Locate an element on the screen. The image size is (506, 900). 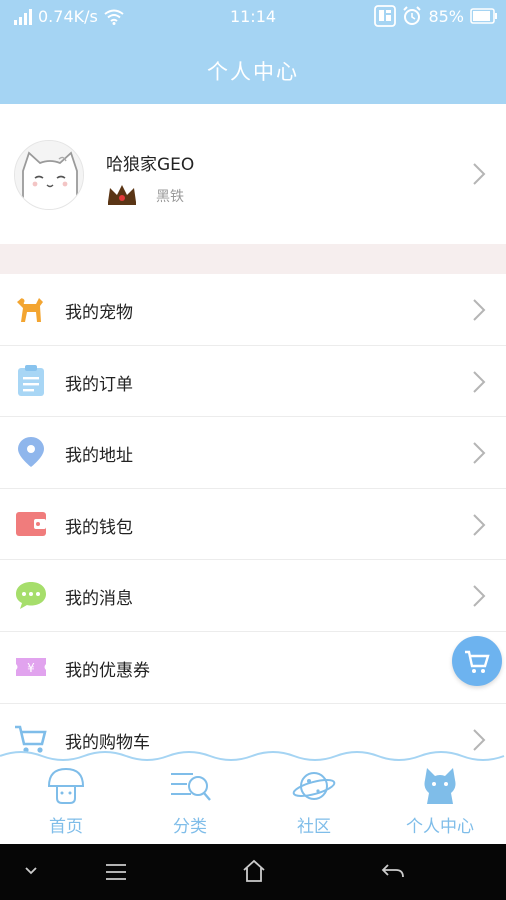
menu-item-label: 我的消息 is located at coordinates (99, 599).